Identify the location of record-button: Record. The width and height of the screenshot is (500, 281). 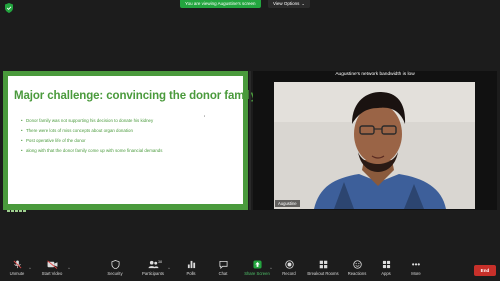
(289, 268).